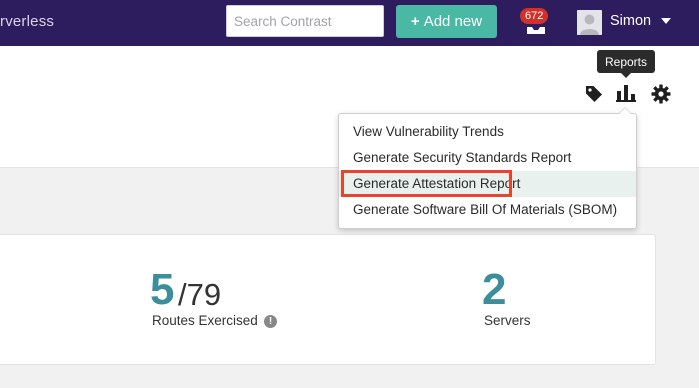 The image size is (699, 388). I want to click on user-menu-caret-icon, so click(666, 21).